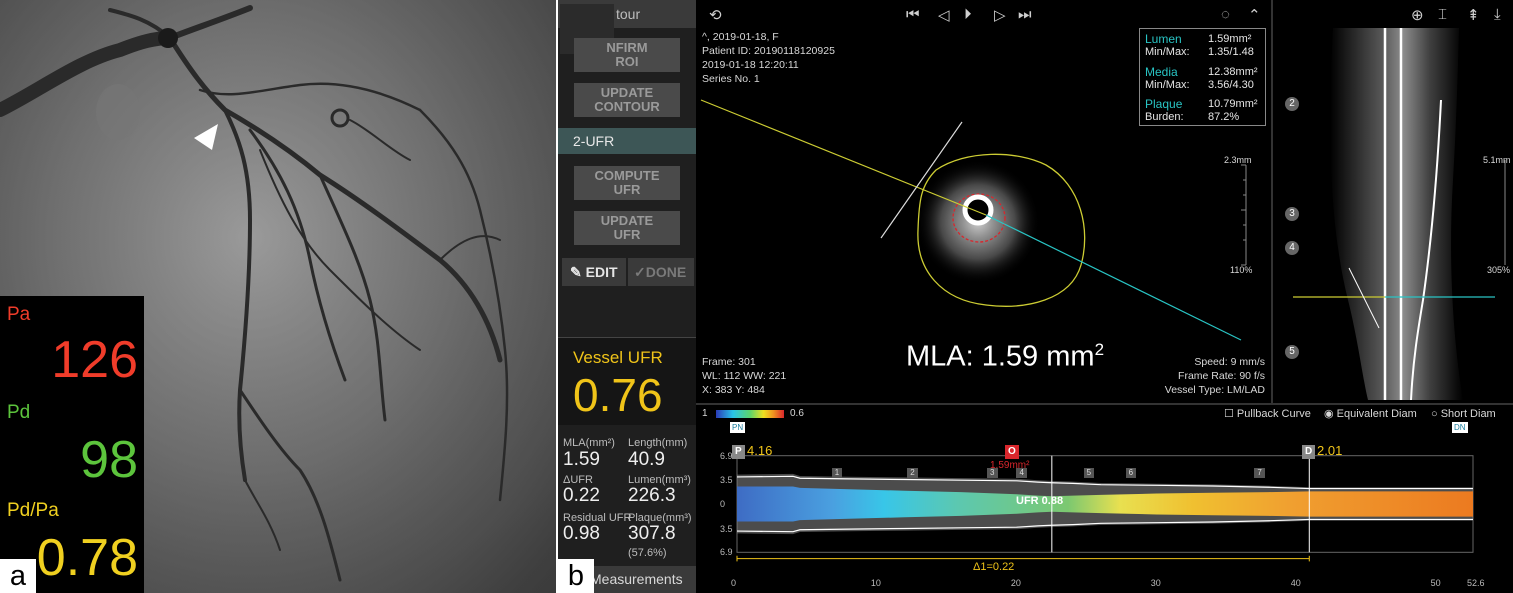 The height and width of the screenshot is (593, 1513). What do you see at coordinates (1497, 160) in the screenshot?
I see `longi-scale-top: 5.1mm` at bounding box center [1497, 160].